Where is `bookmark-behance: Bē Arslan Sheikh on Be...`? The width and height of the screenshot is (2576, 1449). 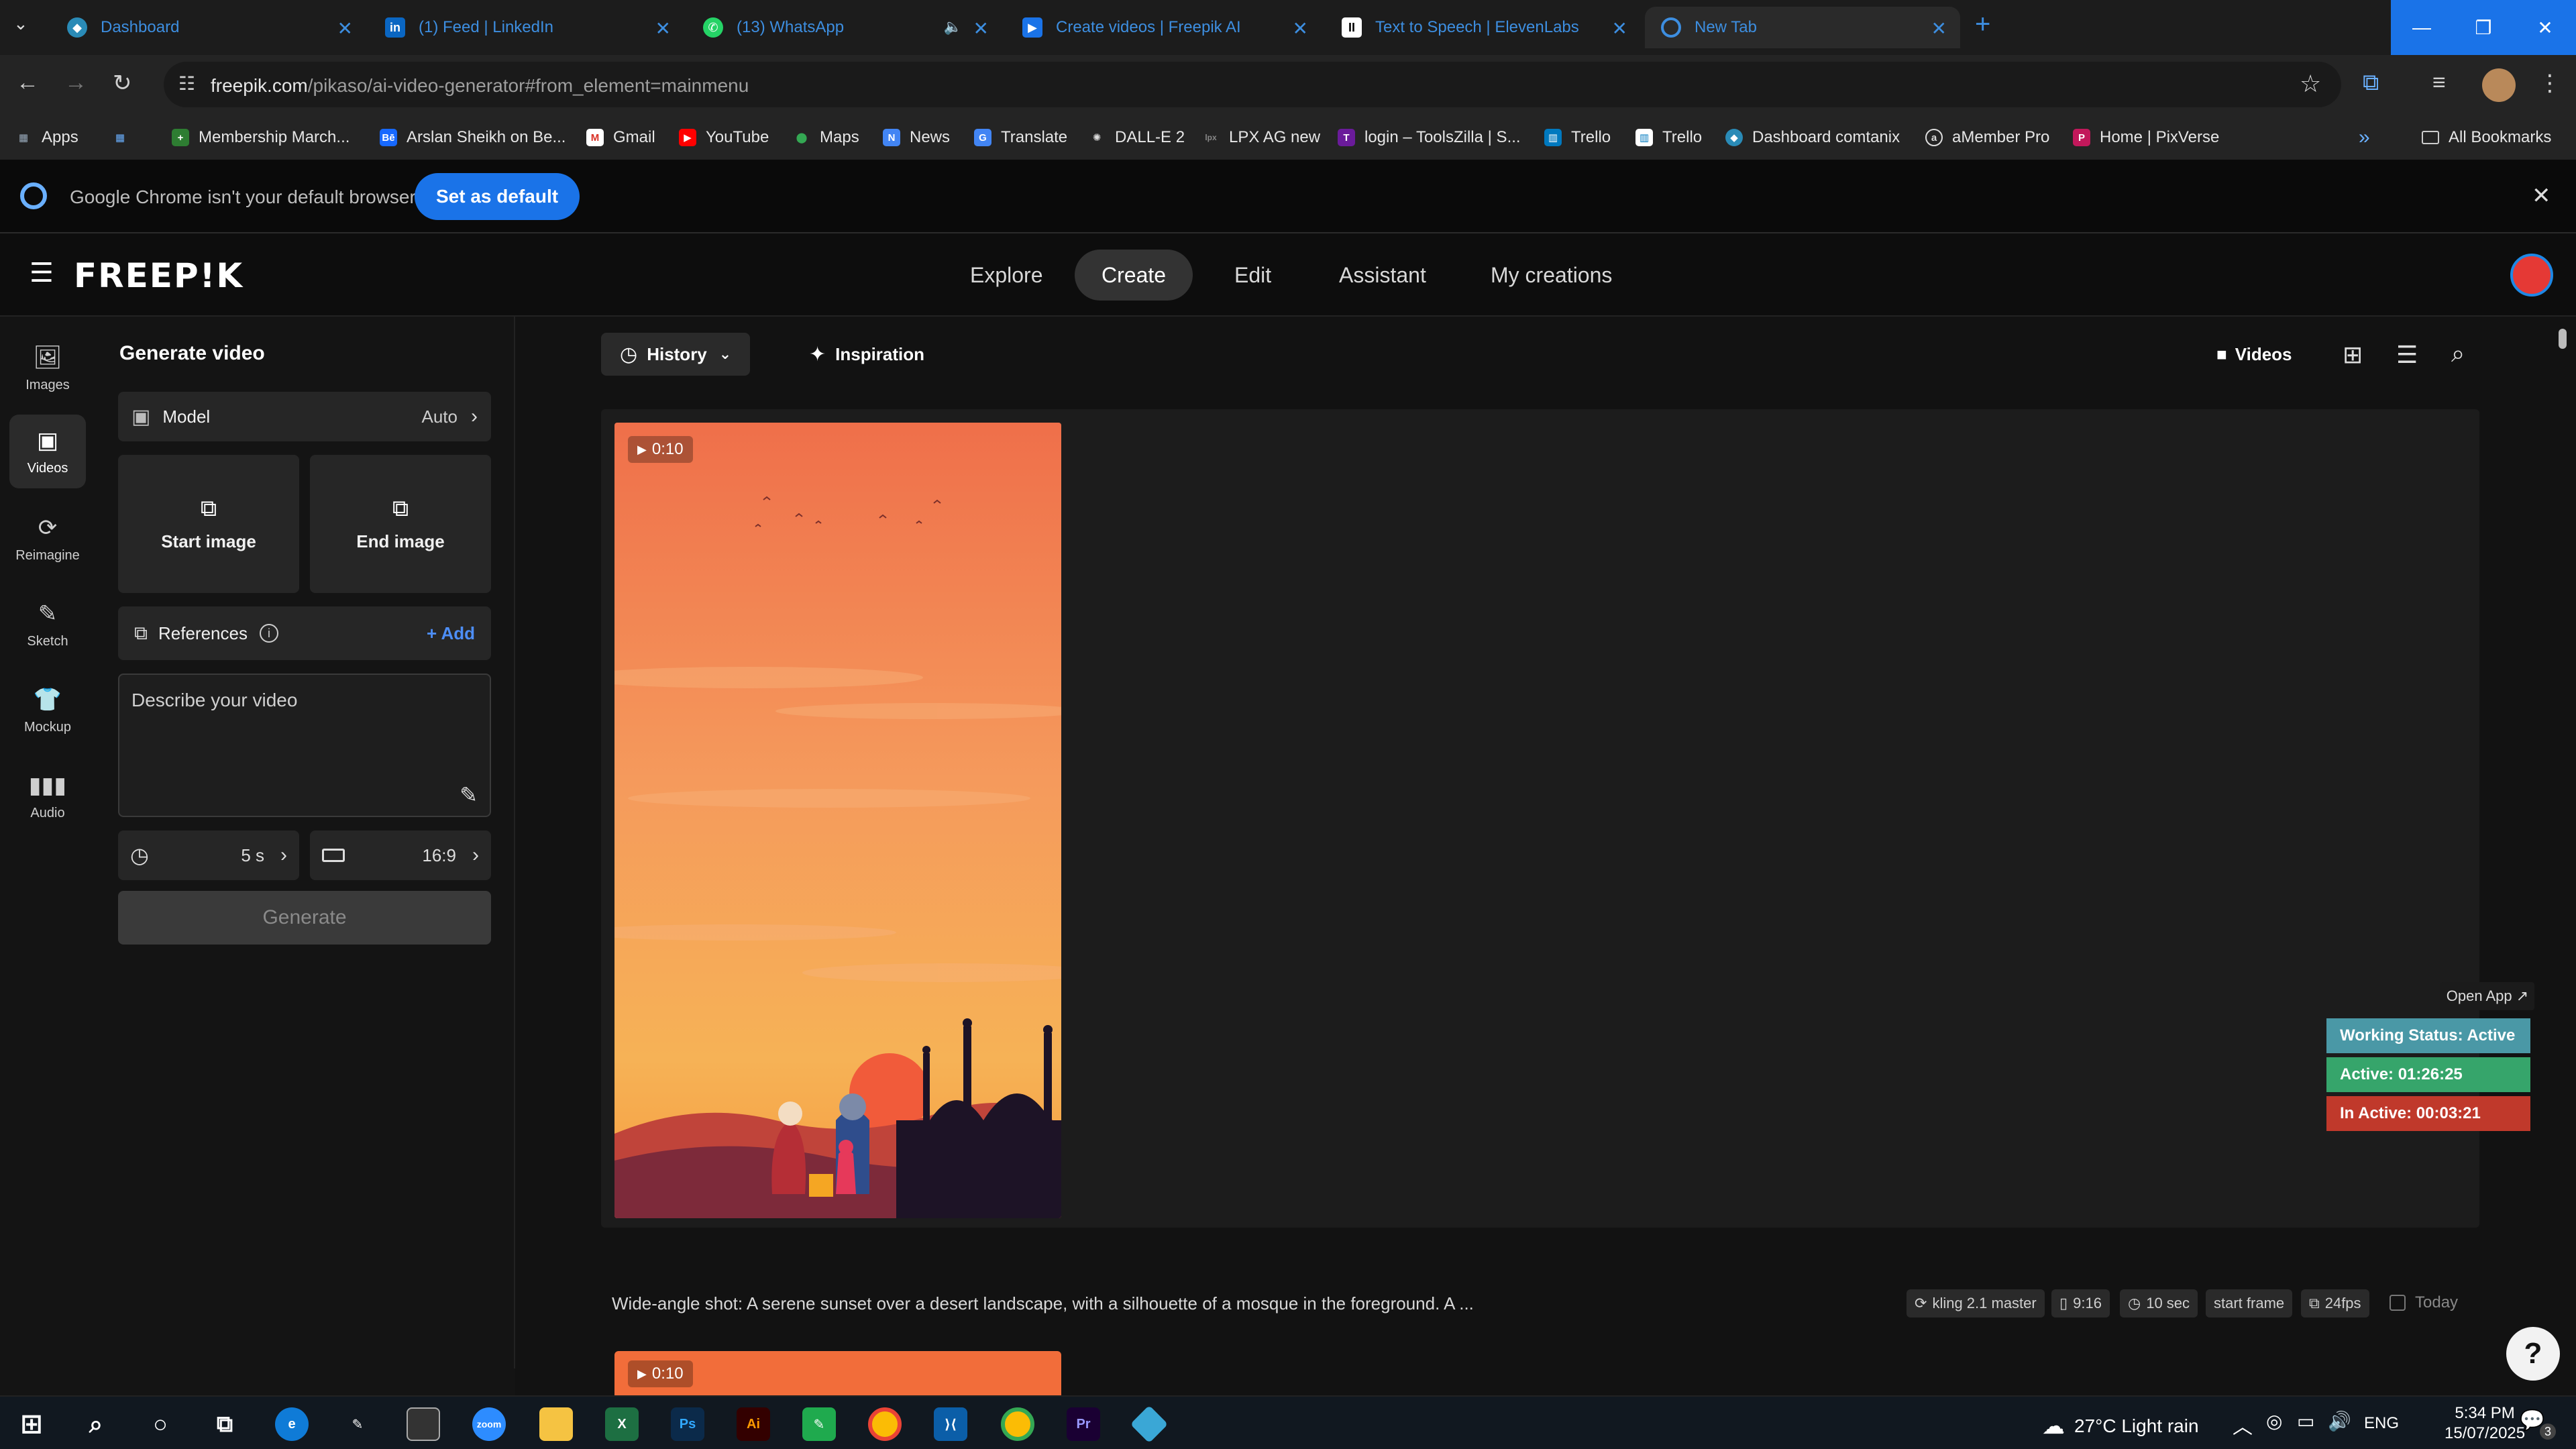 bookmark-behance: Bē Arslan Sheikh on Be... is located at coordinates (473, 137).